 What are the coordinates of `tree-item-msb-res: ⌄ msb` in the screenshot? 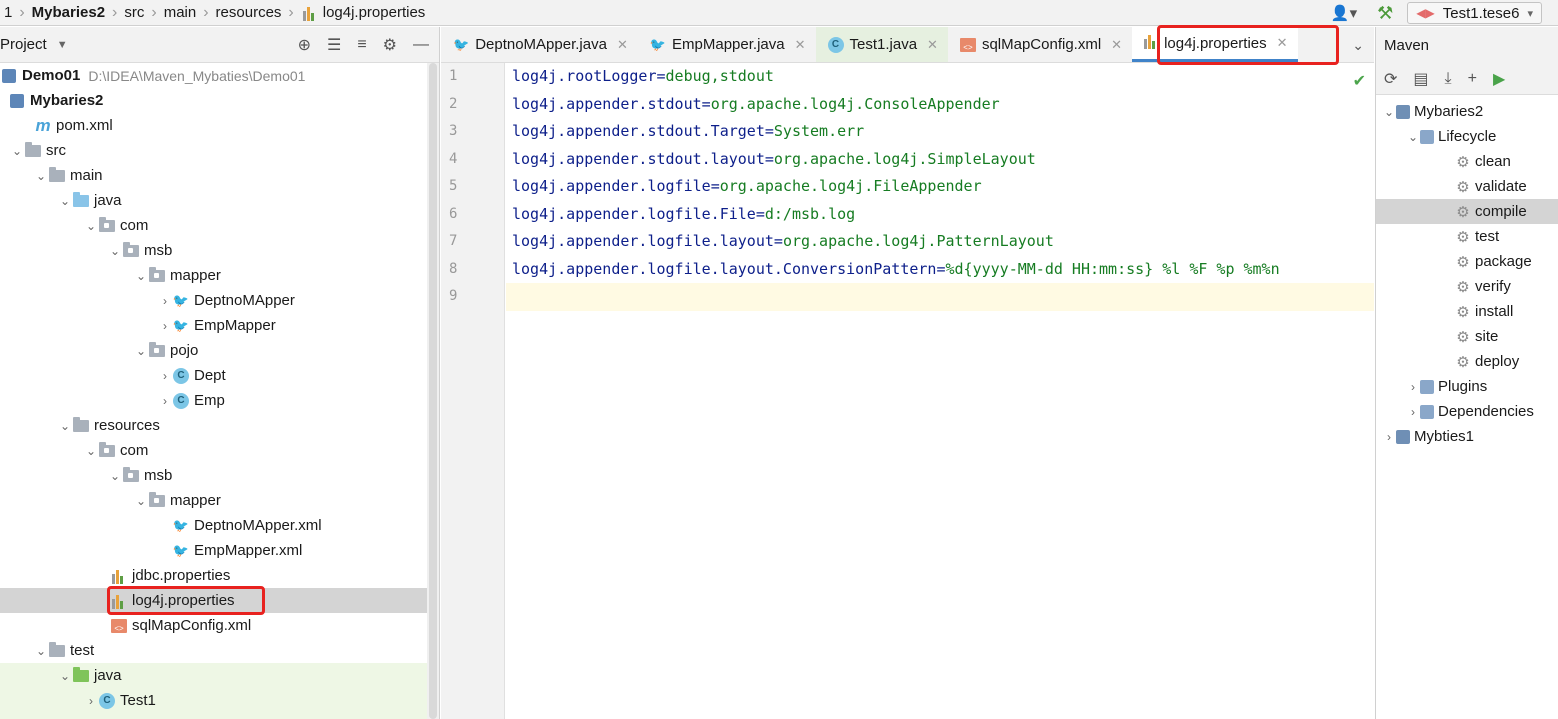 It's located at (214, 475).